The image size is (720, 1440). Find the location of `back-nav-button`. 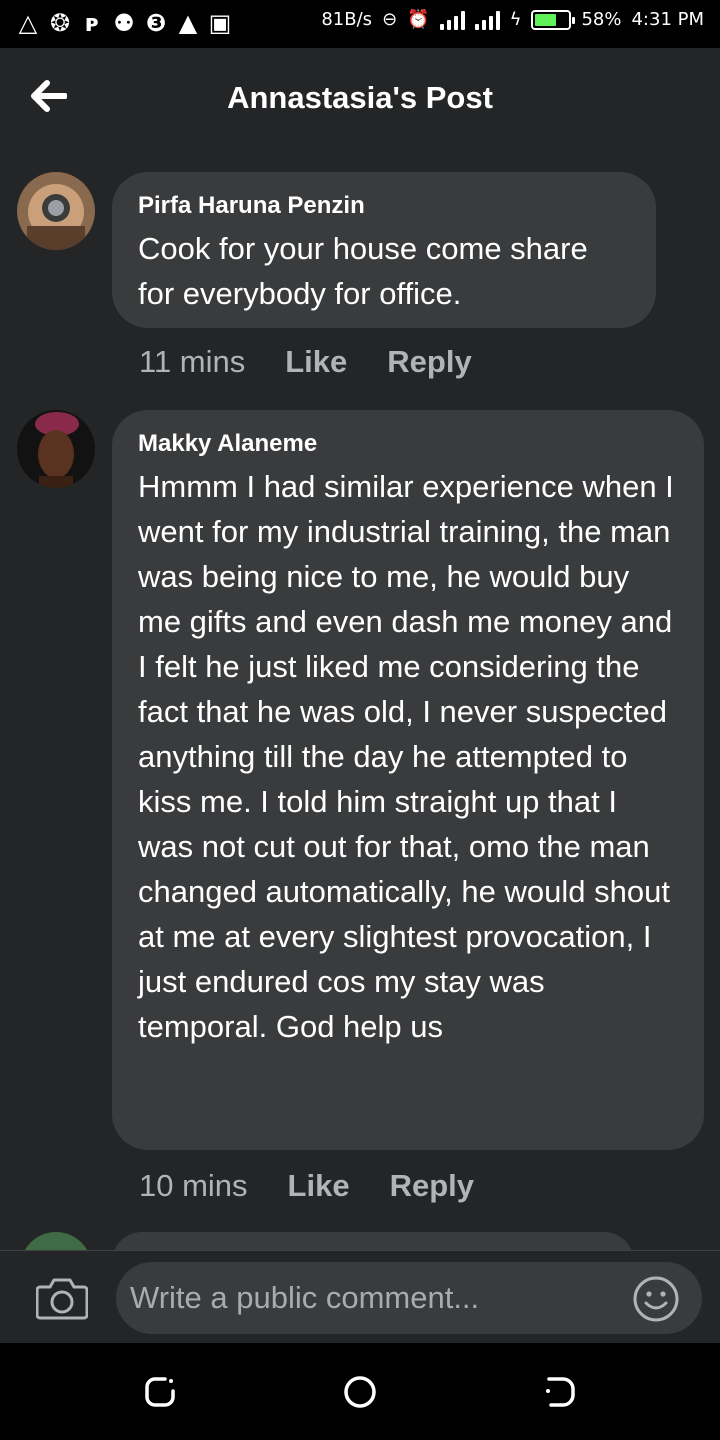

back-nav-button is located at coordinates (560, 1392).